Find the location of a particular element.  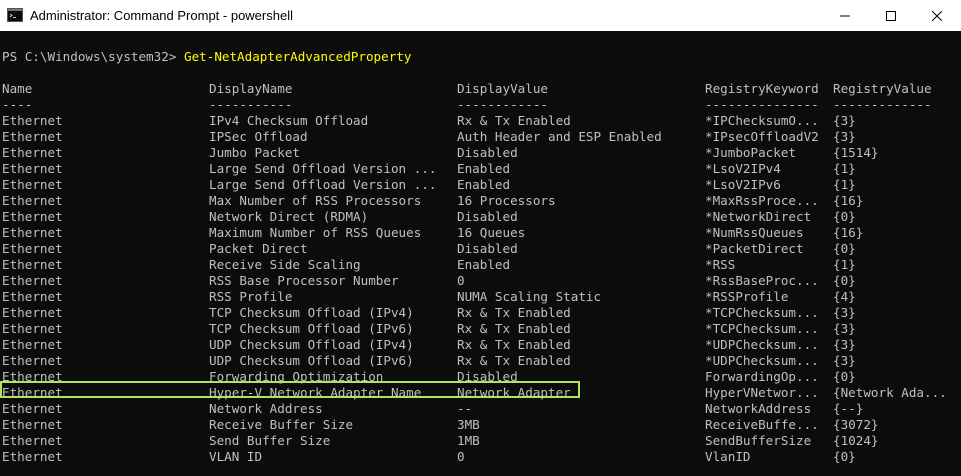

cell-registrykeyword: *RSSProfile is located at coordinates (747, 296).